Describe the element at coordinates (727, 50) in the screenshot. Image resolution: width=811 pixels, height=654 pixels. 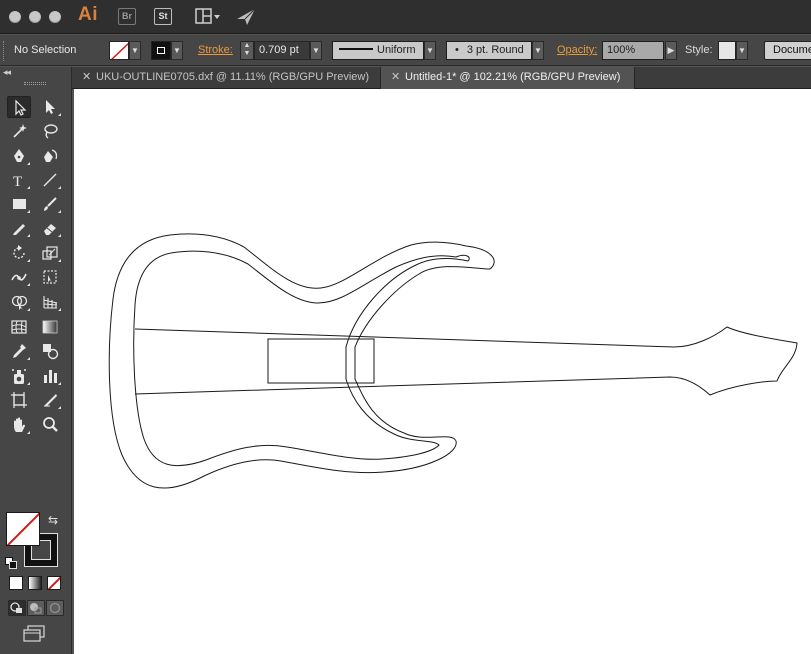
I see `graphic-style-swatch` at that location.